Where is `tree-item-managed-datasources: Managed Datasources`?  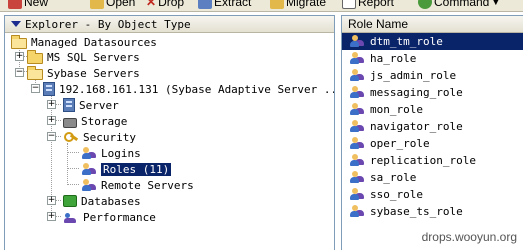 tree-item-managed-datasources: Managed Datasources is located at coordinates (84, 42).